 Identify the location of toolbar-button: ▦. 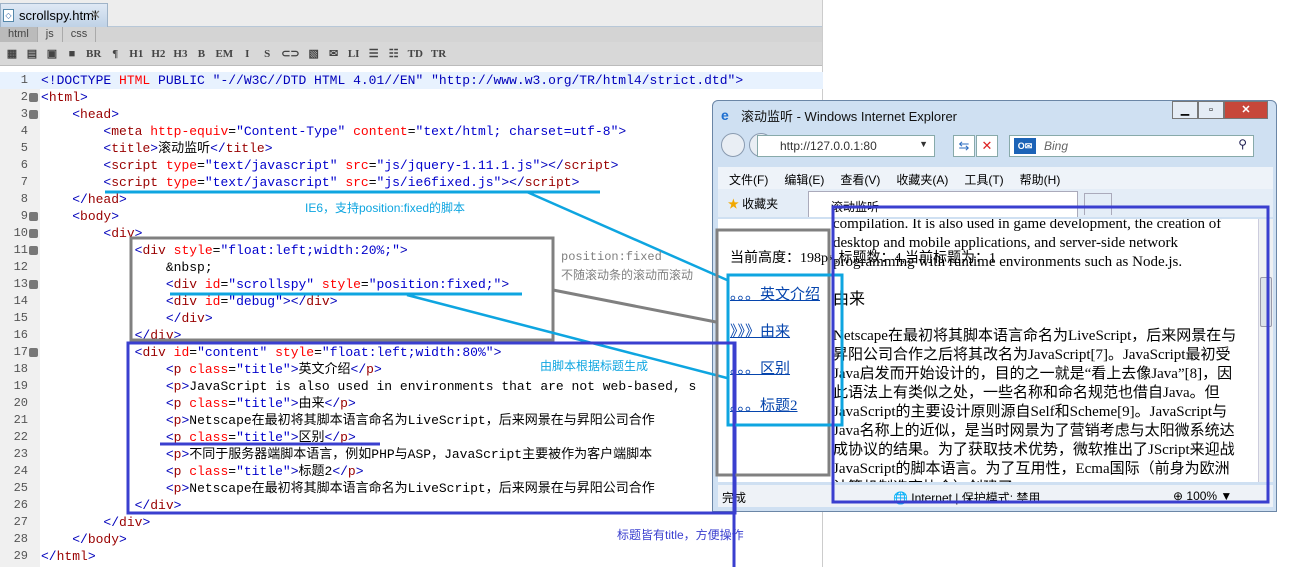
(12, 53).